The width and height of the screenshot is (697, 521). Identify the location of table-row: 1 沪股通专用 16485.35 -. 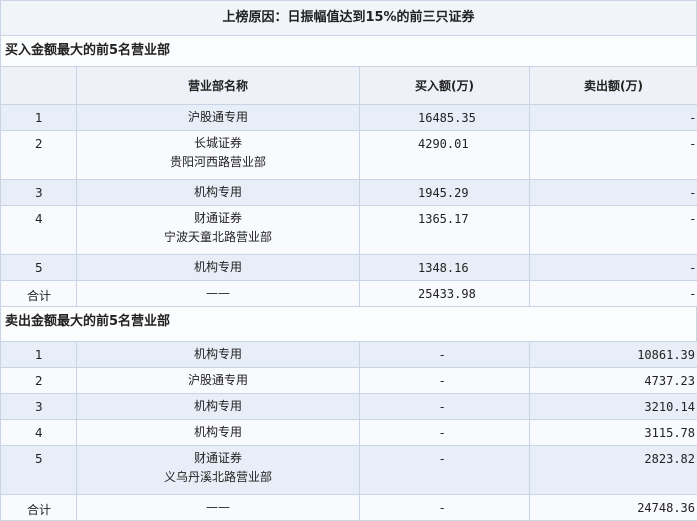
(349, 118).